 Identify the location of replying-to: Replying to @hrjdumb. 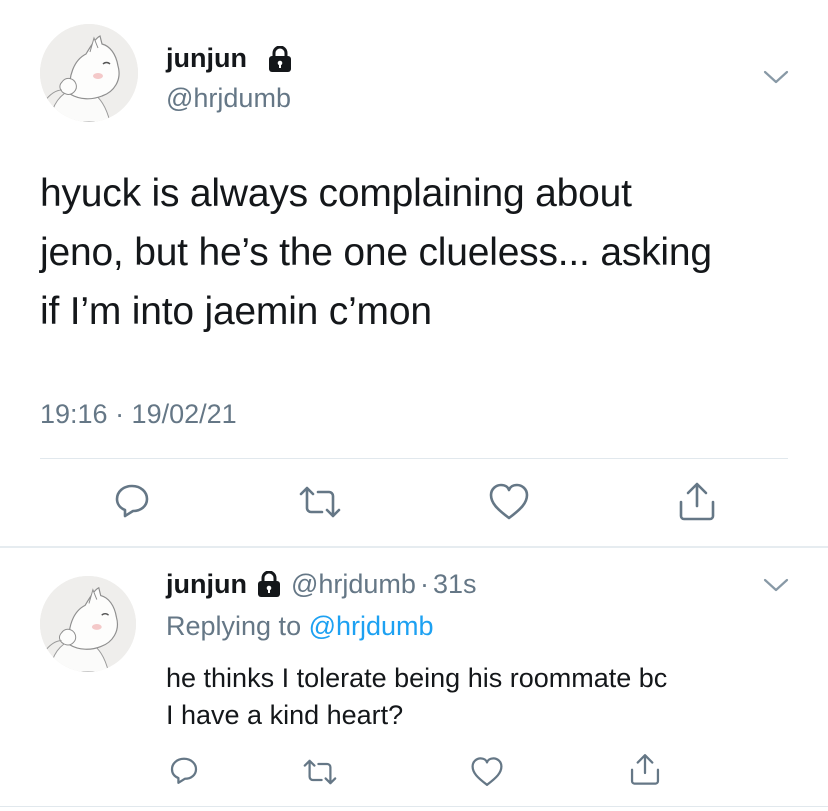
(300, 626).